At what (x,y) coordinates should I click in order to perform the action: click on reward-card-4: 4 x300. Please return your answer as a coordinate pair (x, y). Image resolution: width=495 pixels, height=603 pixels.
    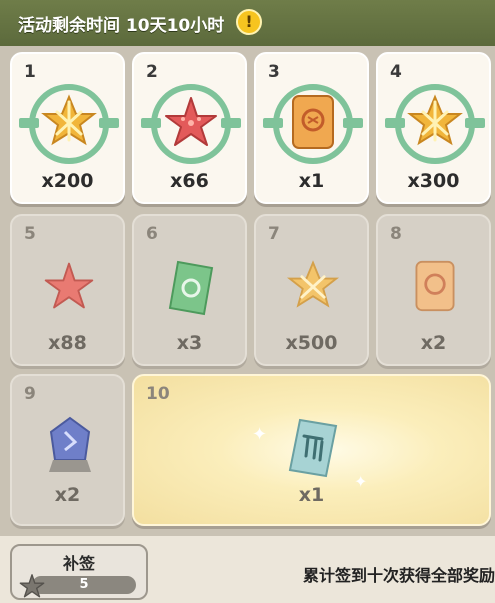
    Looking at the image, I should click on (433, 128).